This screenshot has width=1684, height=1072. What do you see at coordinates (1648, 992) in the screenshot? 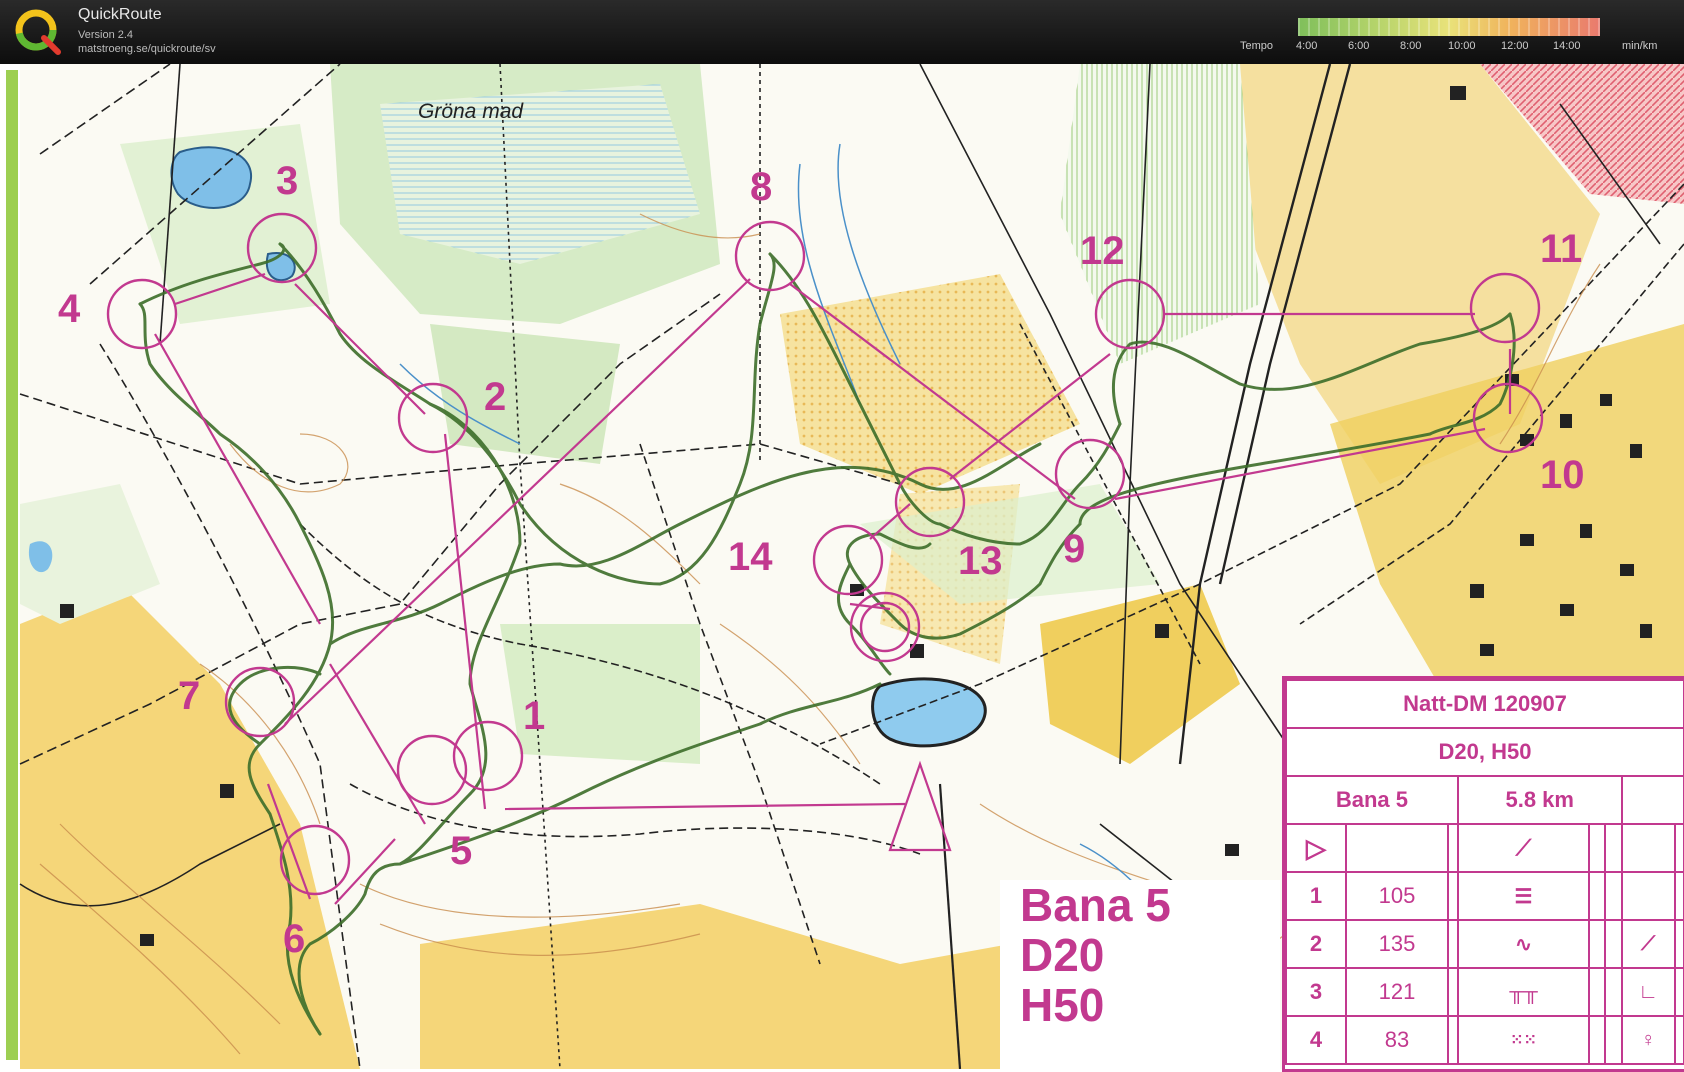
I see `lower-part-symbol-icon: ∟` at bounding box center [1648, 992].